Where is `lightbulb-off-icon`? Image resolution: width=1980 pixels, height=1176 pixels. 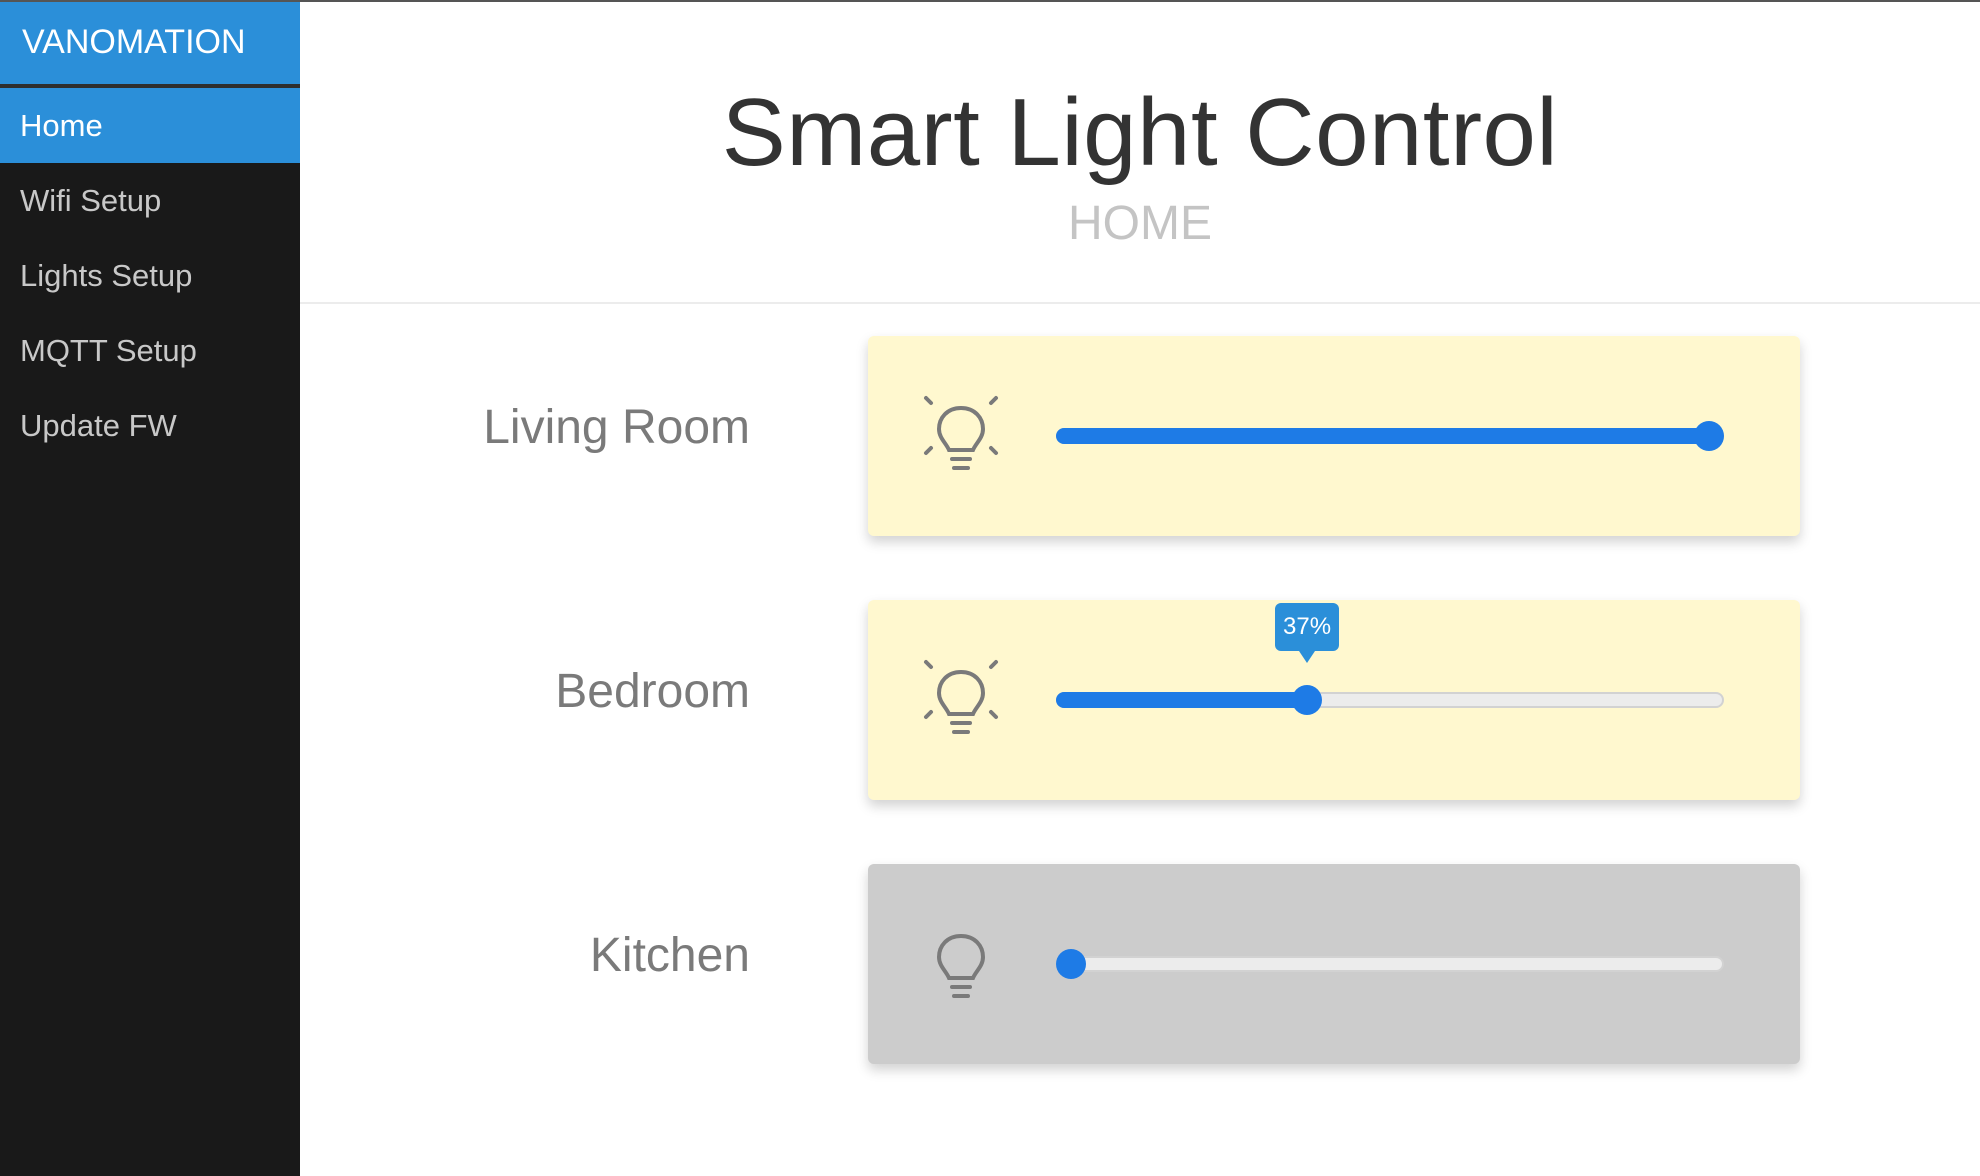 lightbulb-off-icon is located at coordinates (961, 961).